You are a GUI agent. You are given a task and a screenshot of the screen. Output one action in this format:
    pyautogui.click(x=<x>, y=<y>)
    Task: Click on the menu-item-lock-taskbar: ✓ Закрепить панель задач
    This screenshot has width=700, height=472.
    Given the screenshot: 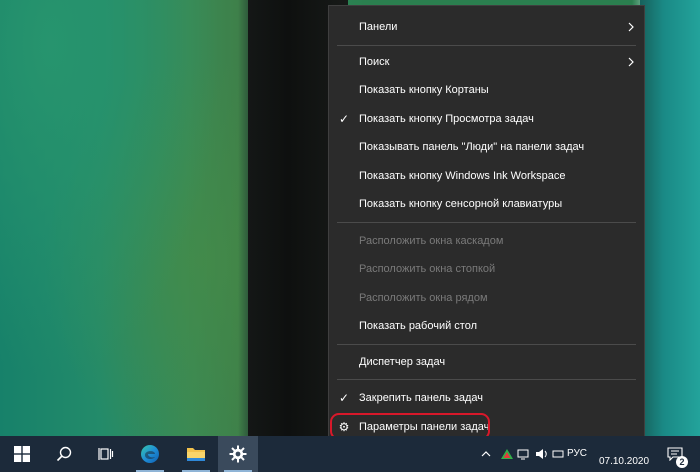 What is the action you would take?
    pyautogui.click(x=486, y=398)
    